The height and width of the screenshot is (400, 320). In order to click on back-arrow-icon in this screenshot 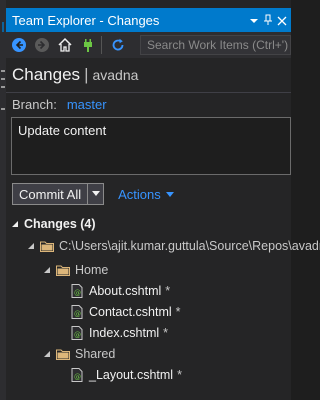, I will do `click(19, 45)`.